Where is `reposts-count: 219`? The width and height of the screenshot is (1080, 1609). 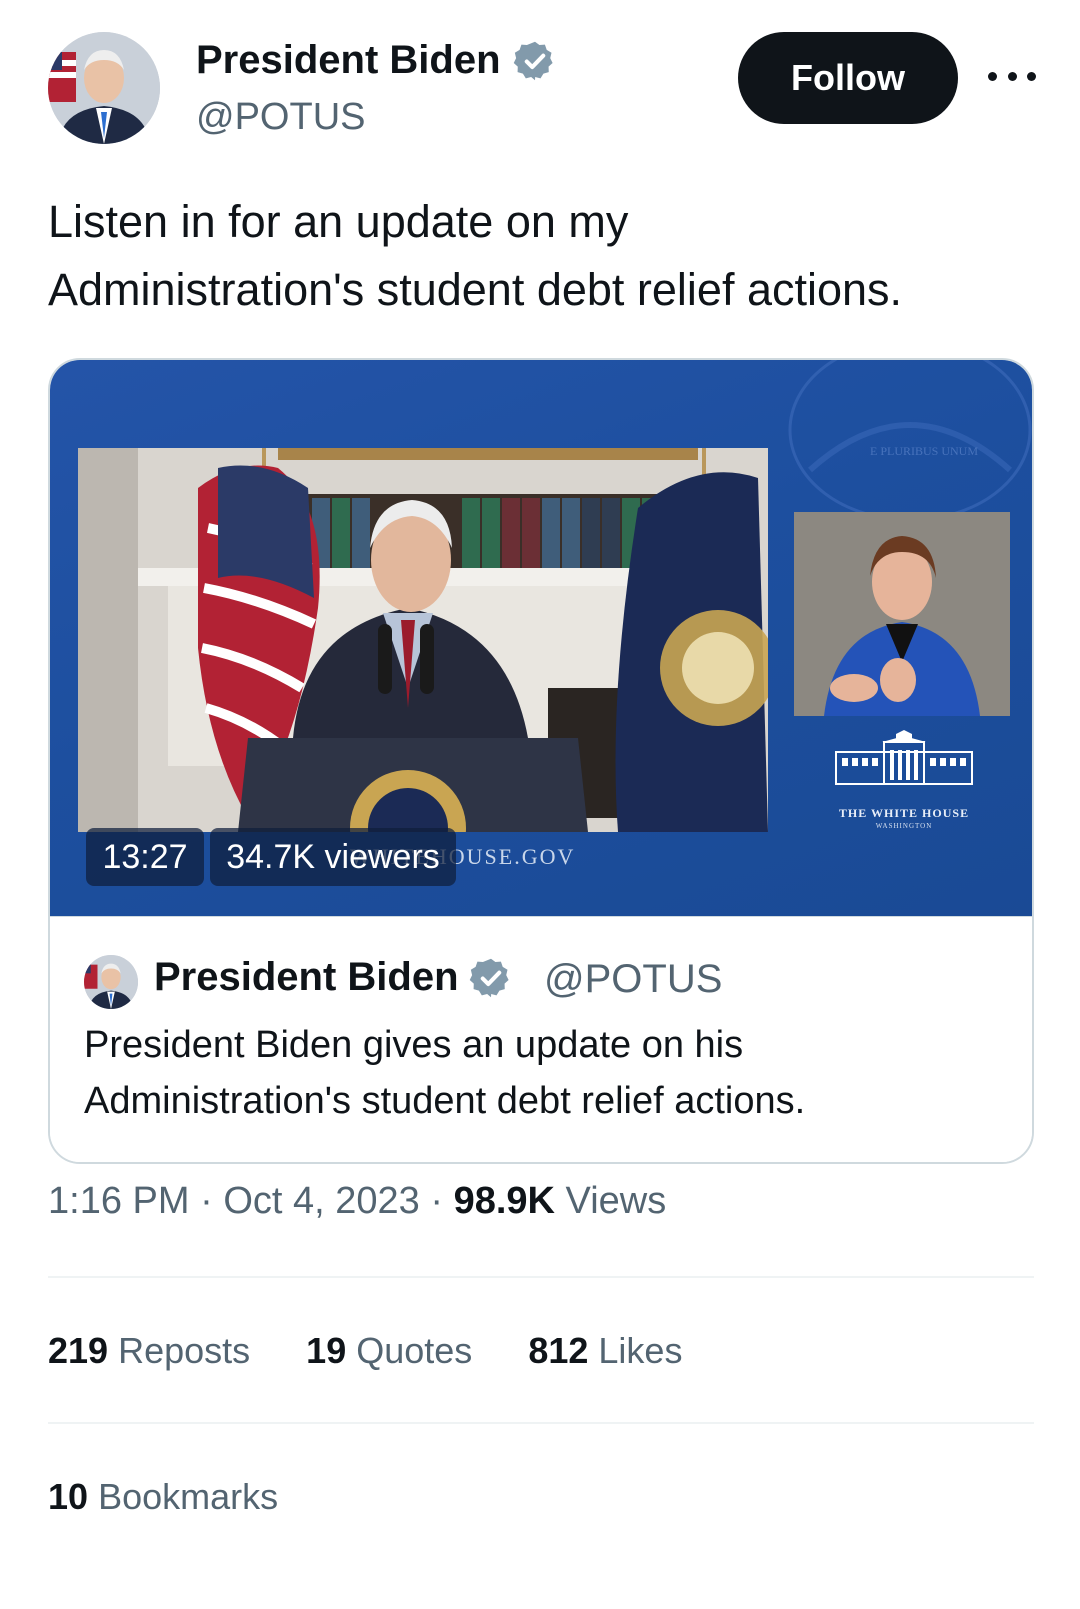
reposts-count: 219 is located at coordinates (78, 1350).